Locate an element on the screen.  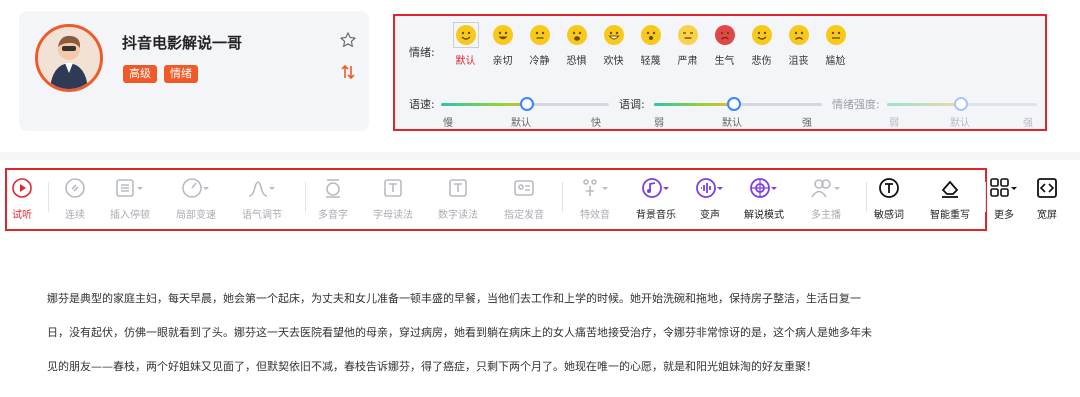
toolbar-button-14: 多主播 is located at coordinates (826, 198).